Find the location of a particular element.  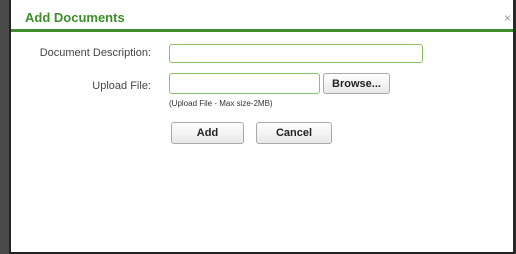

document-description-input is located at coordinates (296, 53).